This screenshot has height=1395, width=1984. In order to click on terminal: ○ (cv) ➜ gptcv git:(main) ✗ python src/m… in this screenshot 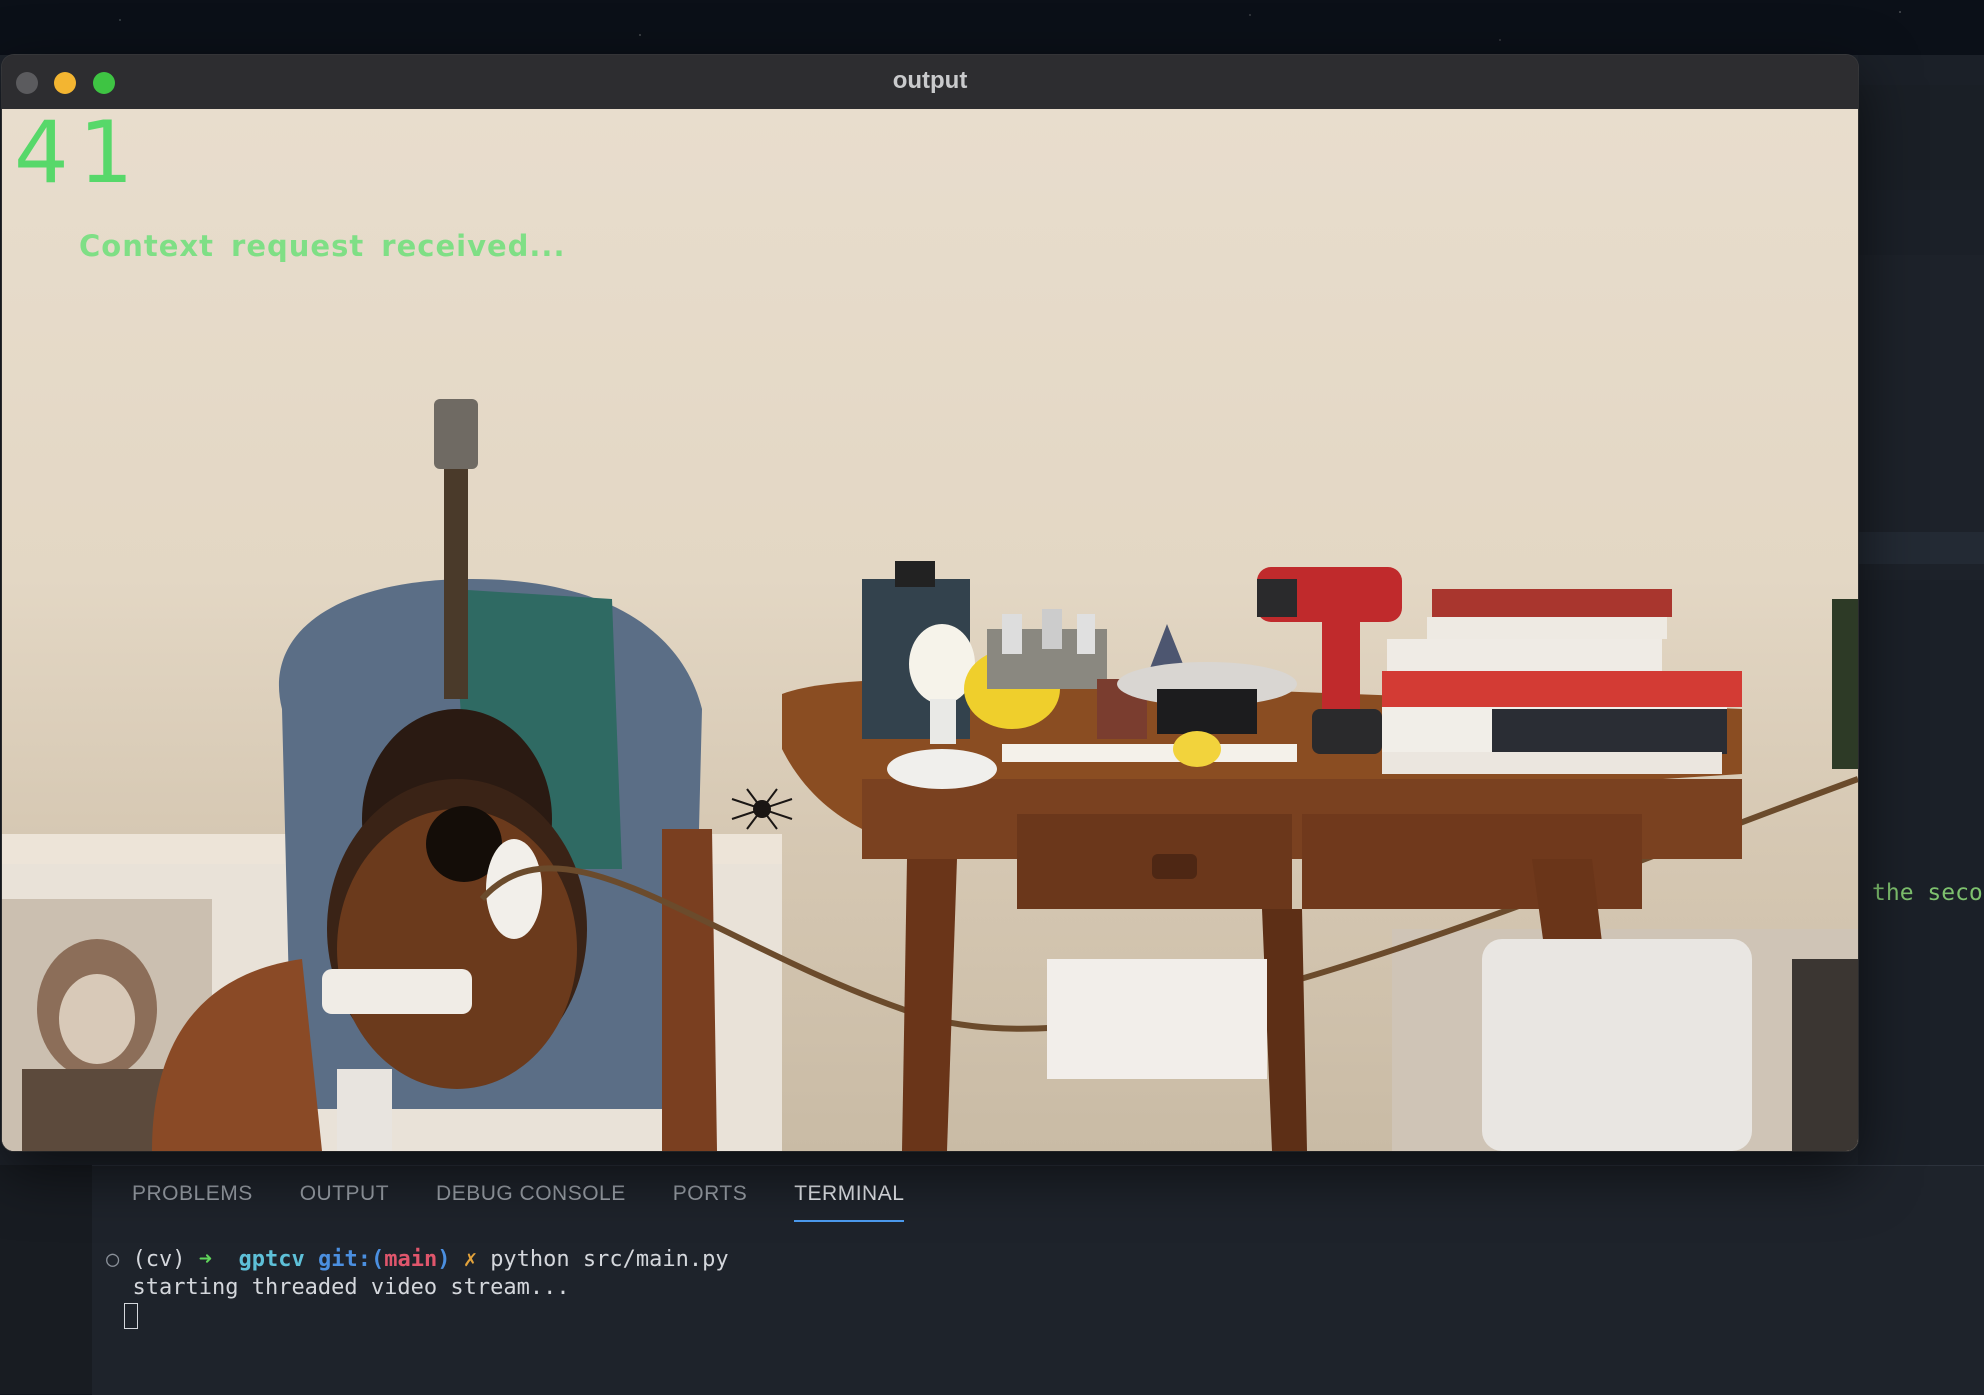, I will do `click(417, 1288)`.